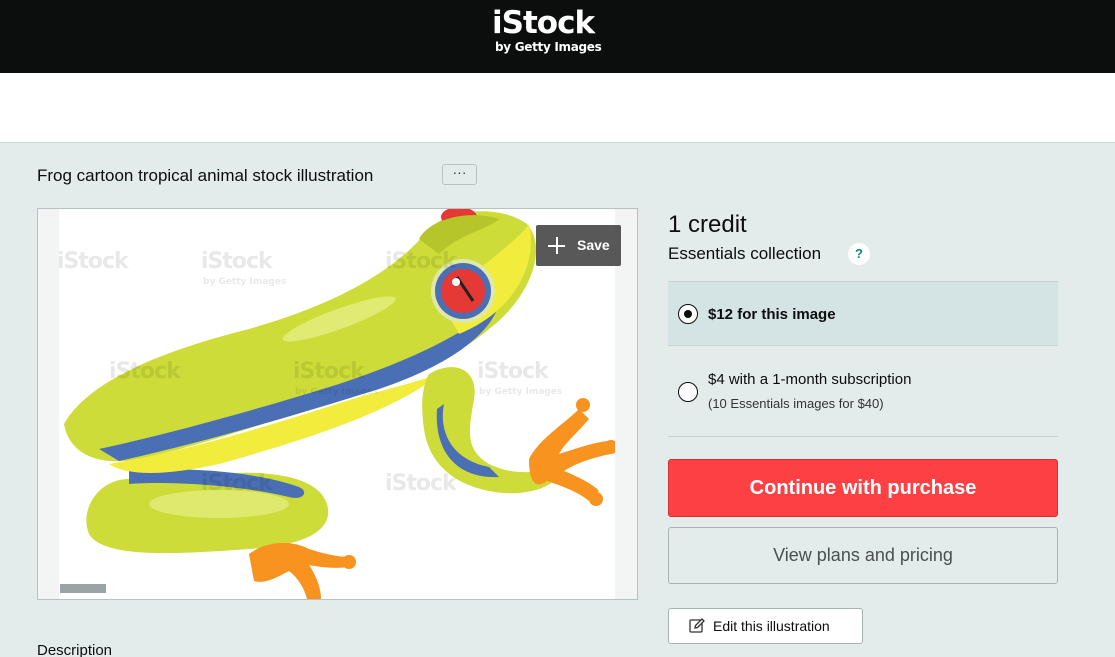  I want to click on price-option-label: $4 with a 1-month subscription, so click(810, 379).